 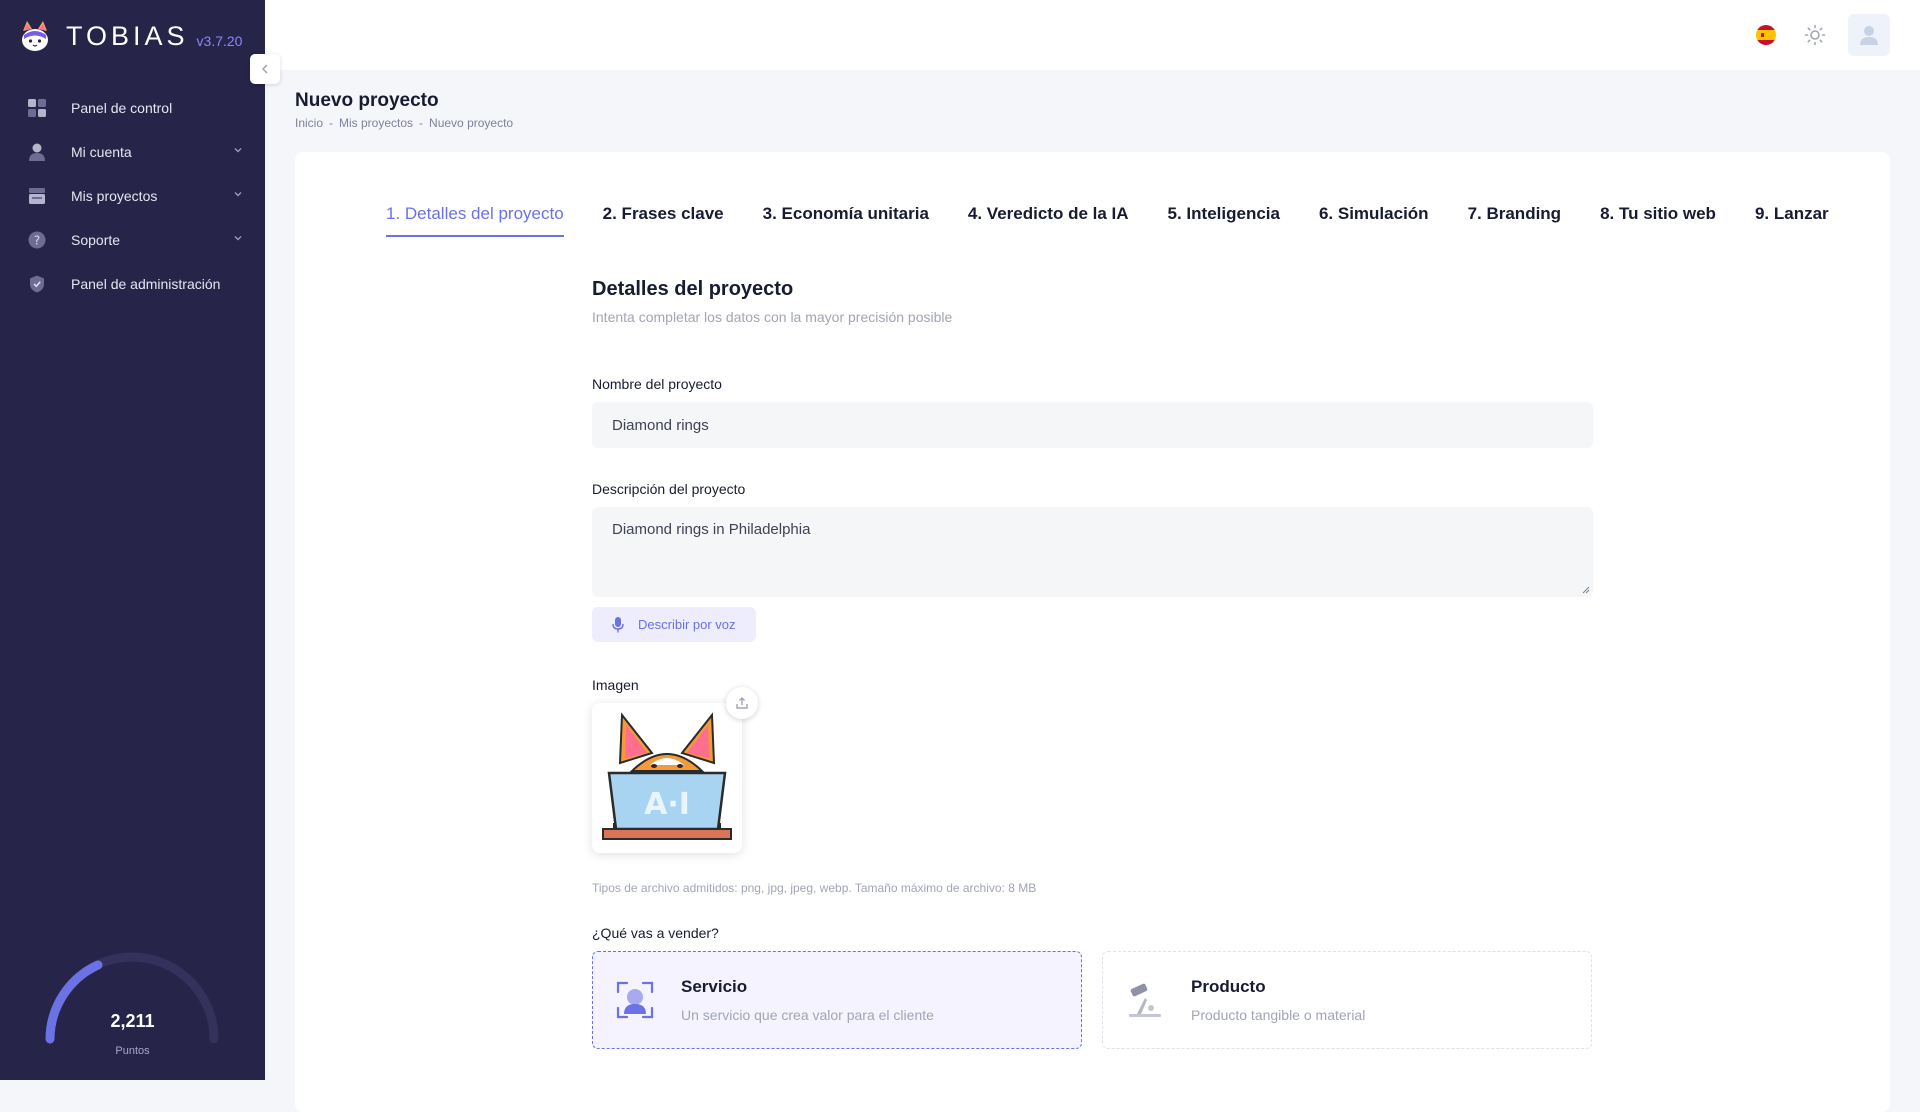 I want to click on tab-simulation: 6. Simulación, so click(x=1374, y=220).